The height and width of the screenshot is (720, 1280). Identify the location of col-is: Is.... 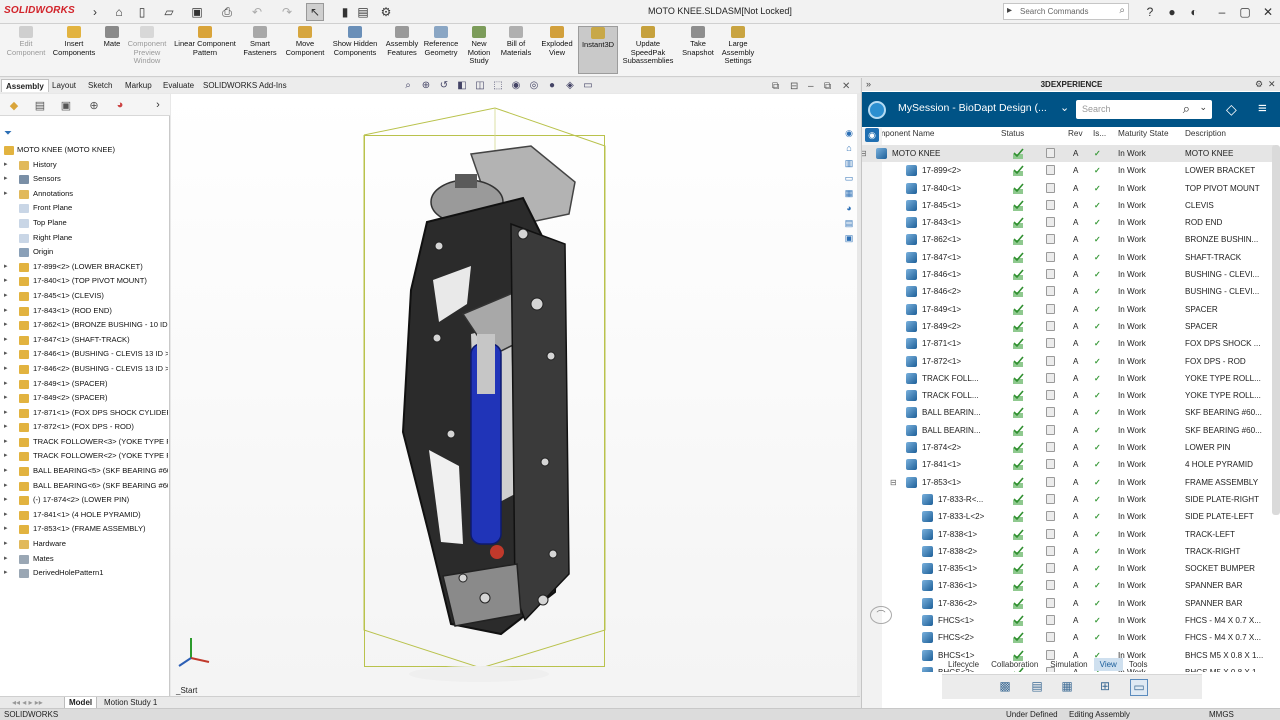
(1099, 133).